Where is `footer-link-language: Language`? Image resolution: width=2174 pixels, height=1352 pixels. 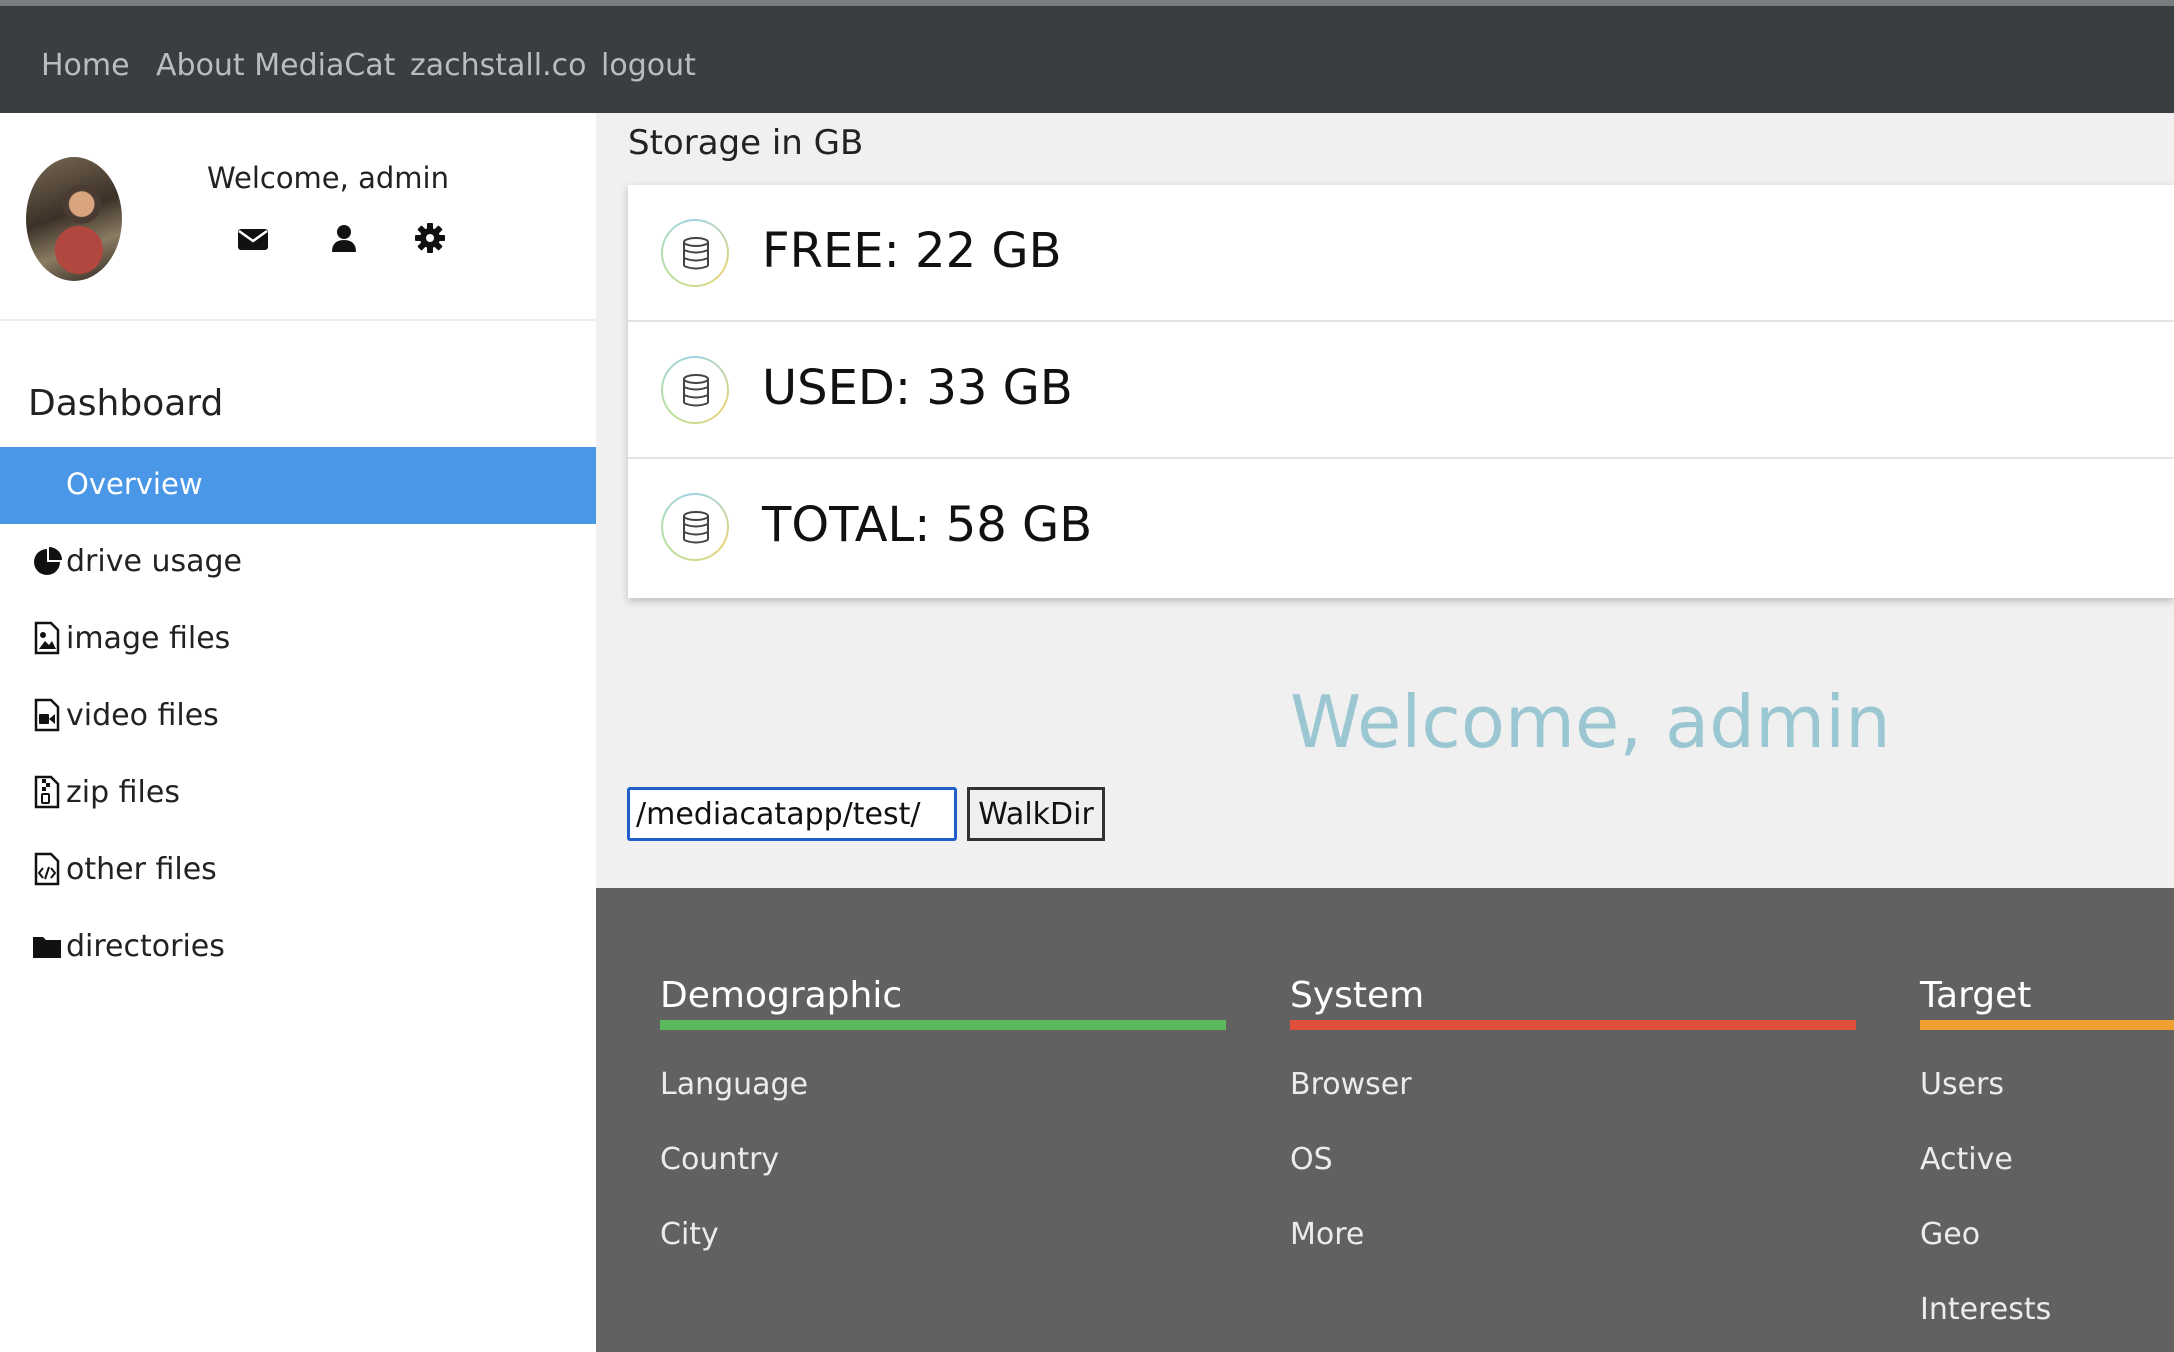
footer-link-language: Language is located at coordinates (734, 1084).